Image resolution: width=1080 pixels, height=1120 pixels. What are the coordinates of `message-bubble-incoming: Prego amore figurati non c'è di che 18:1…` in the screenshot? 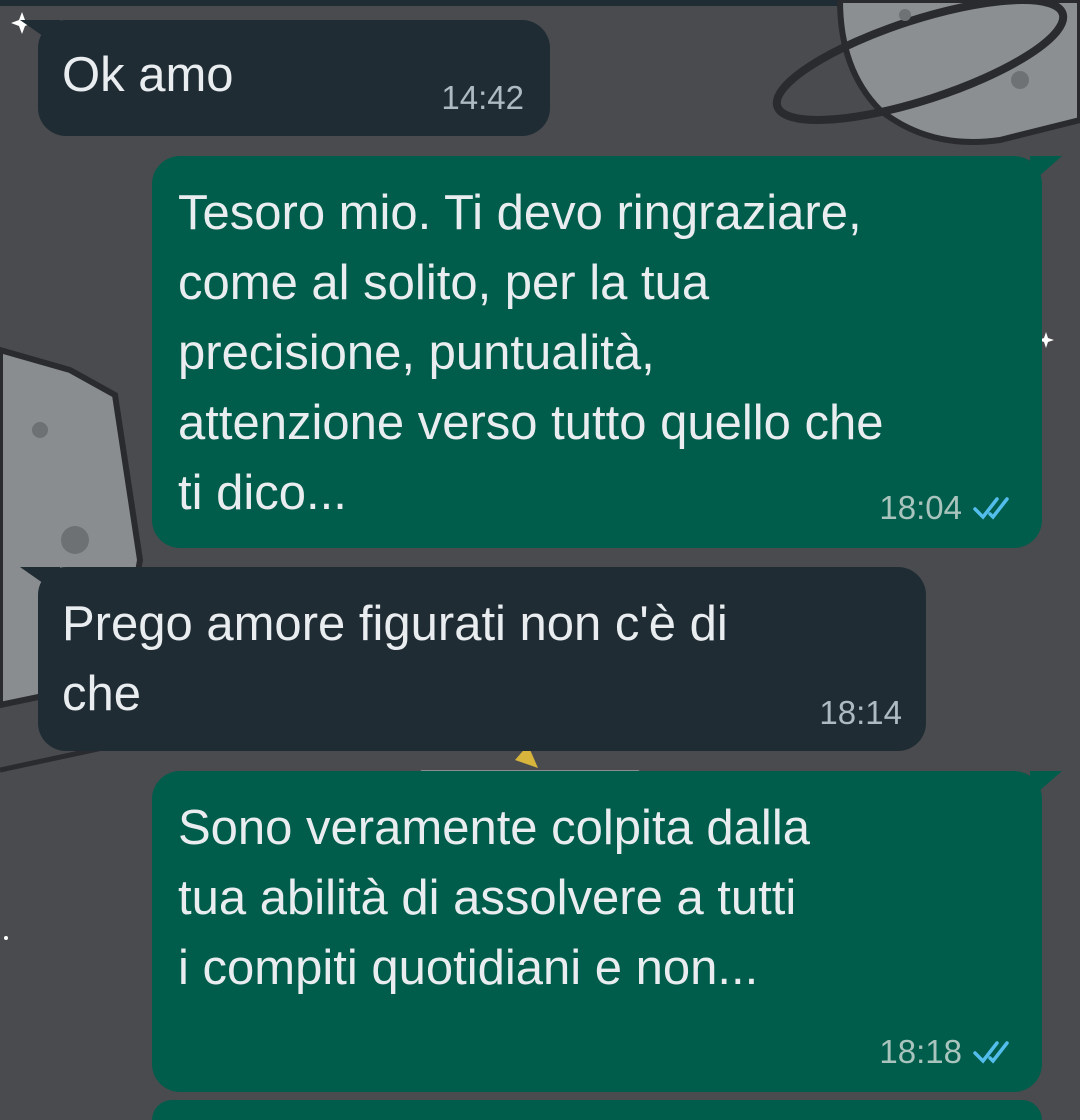 It's located at (482, 659).